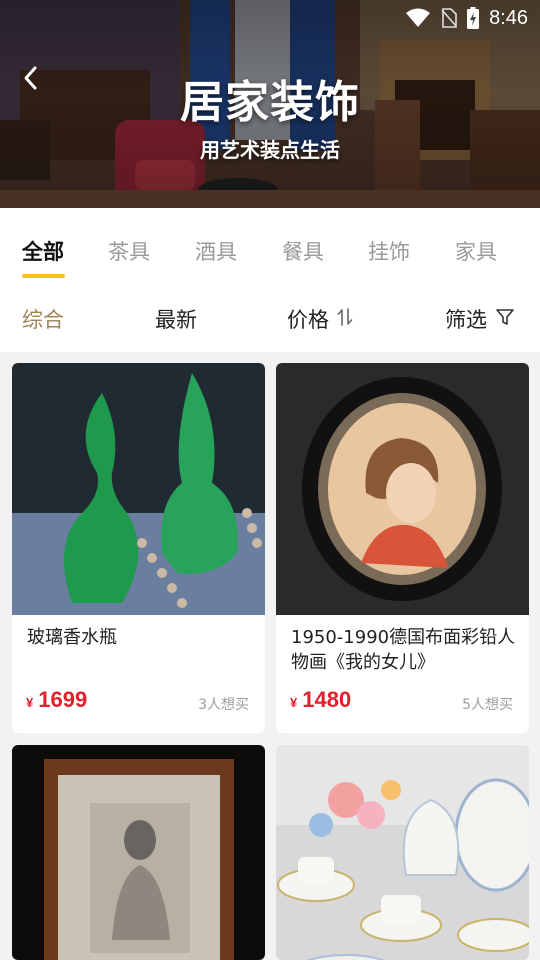 This screenshot has height=960, width=540. I want to click on sort-arrows-icon, so click(345, 319).